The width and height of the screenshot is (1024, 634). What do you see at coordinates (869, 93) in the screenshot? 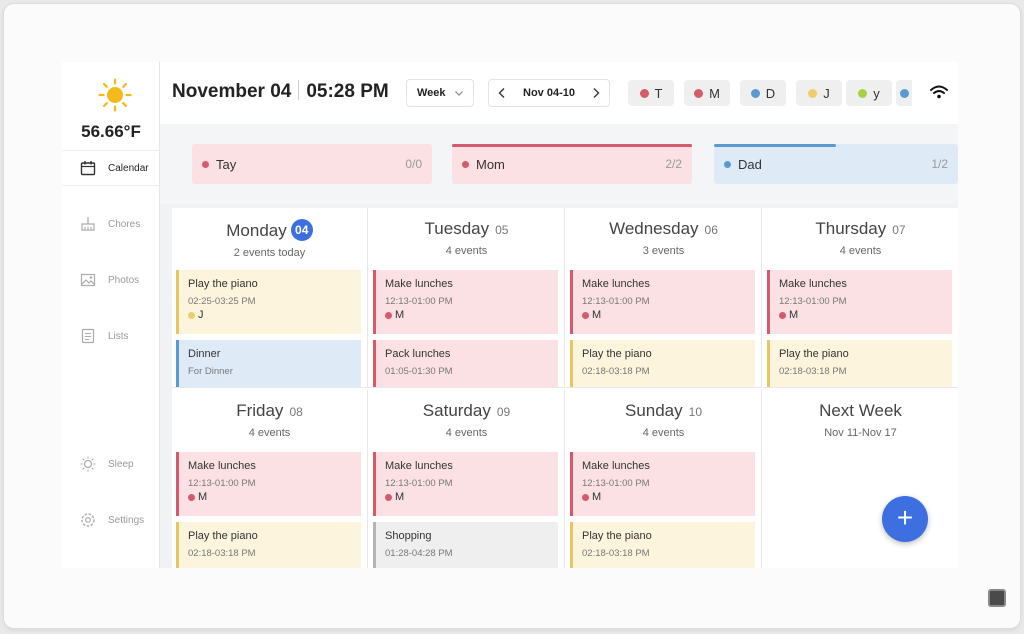
I see `filter-chip: y` at bounding box center [869, 93].